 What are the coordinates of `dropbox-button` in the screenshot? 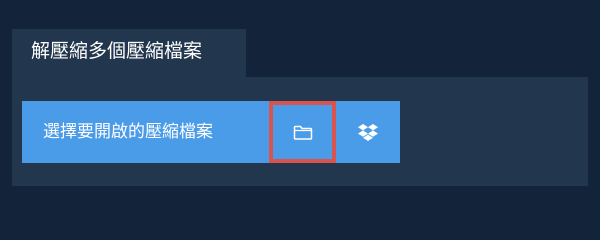 It's located at (368, 132).